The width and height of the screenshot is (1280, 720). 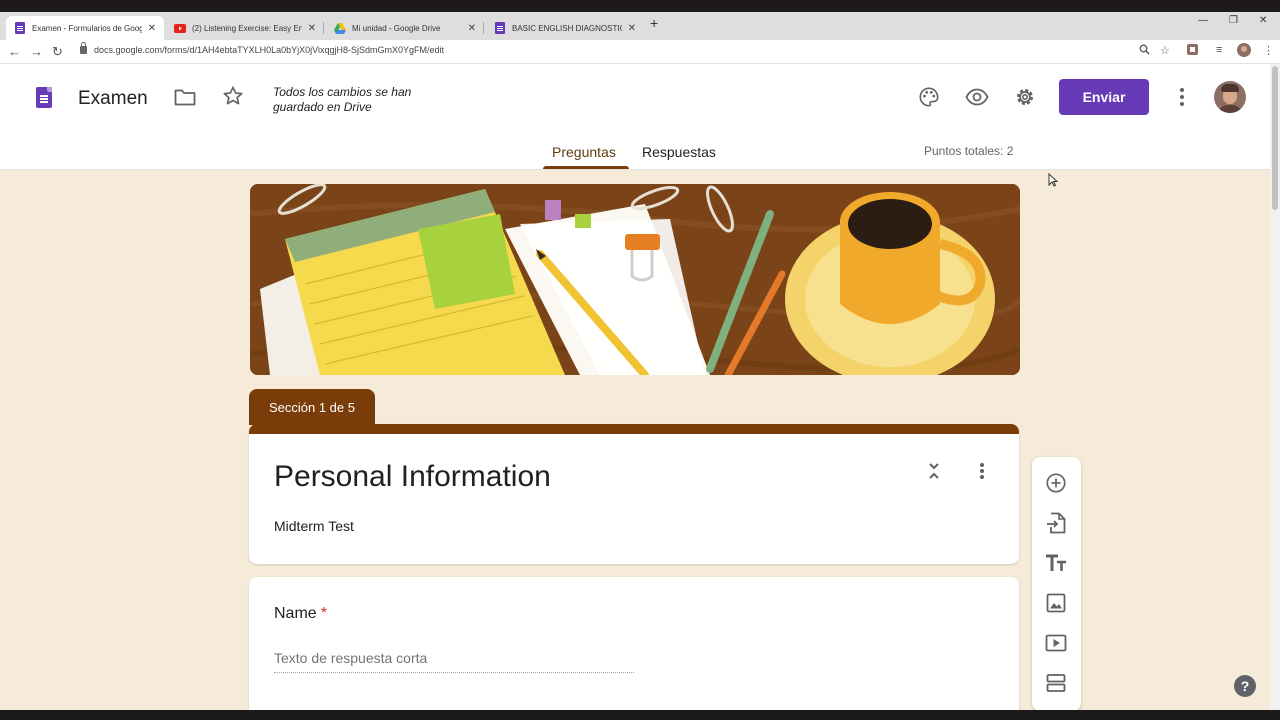 I want to click on zoom-icon, so click(x=1144, y=51).